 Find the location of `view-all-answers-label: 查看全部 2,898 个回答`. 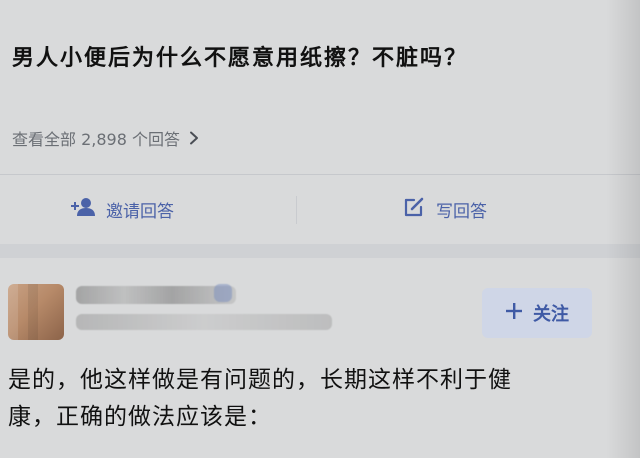

view-all-answers-label: 查看全部 2,898 个回答 is located at coordinates (96, 139).